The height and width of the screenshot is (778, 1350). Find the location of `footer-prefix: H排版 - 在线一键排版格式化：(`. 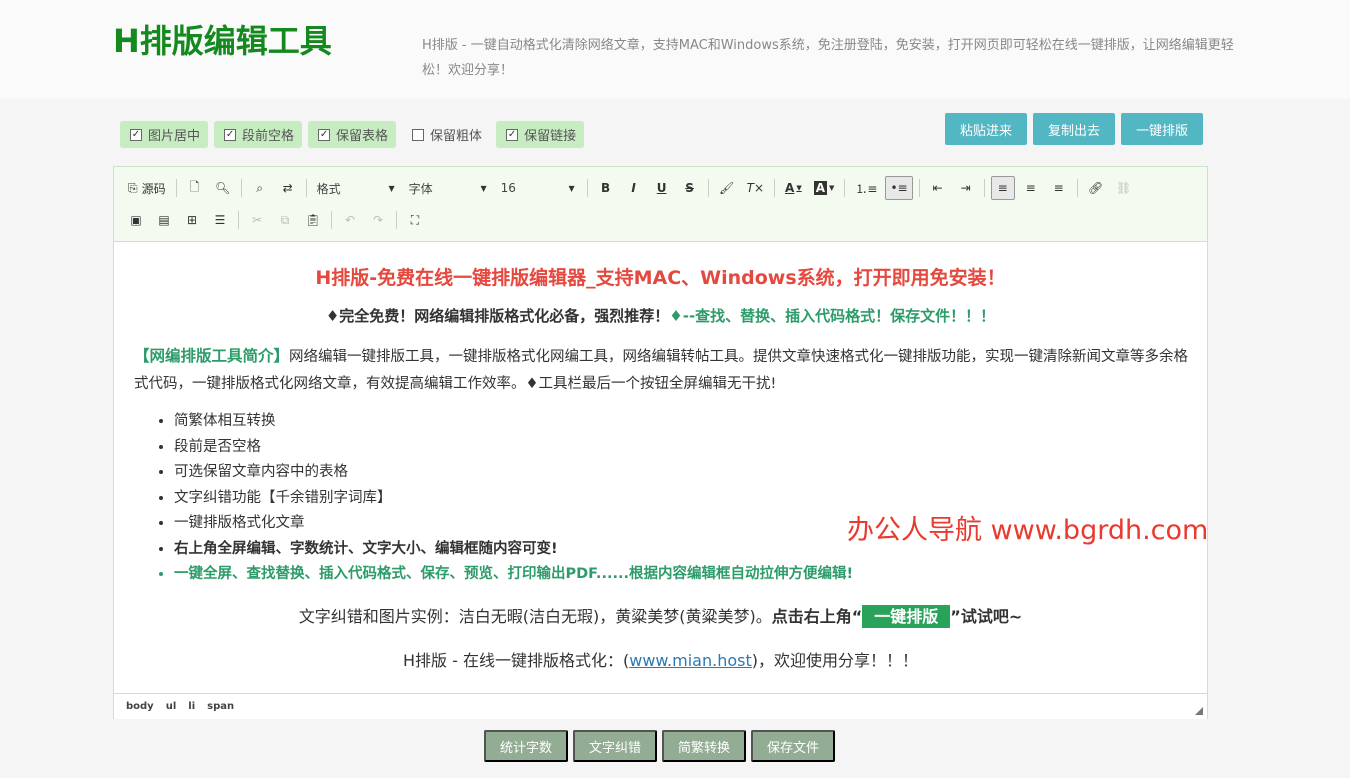

footer-prefix: H排版 - 在线一键排版格式化：( is located at coordinates (516, 660).